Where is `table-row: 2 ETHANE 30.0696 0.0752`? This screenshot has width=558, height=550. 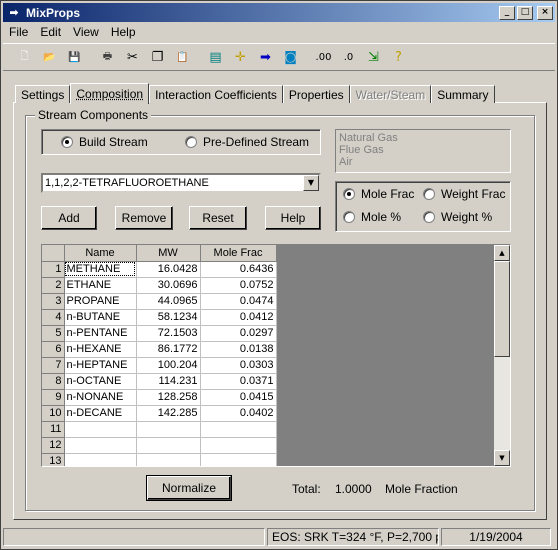 table-row: 2 ETHANE 30.0696 0.0752 is located at coordinates (159, 285).